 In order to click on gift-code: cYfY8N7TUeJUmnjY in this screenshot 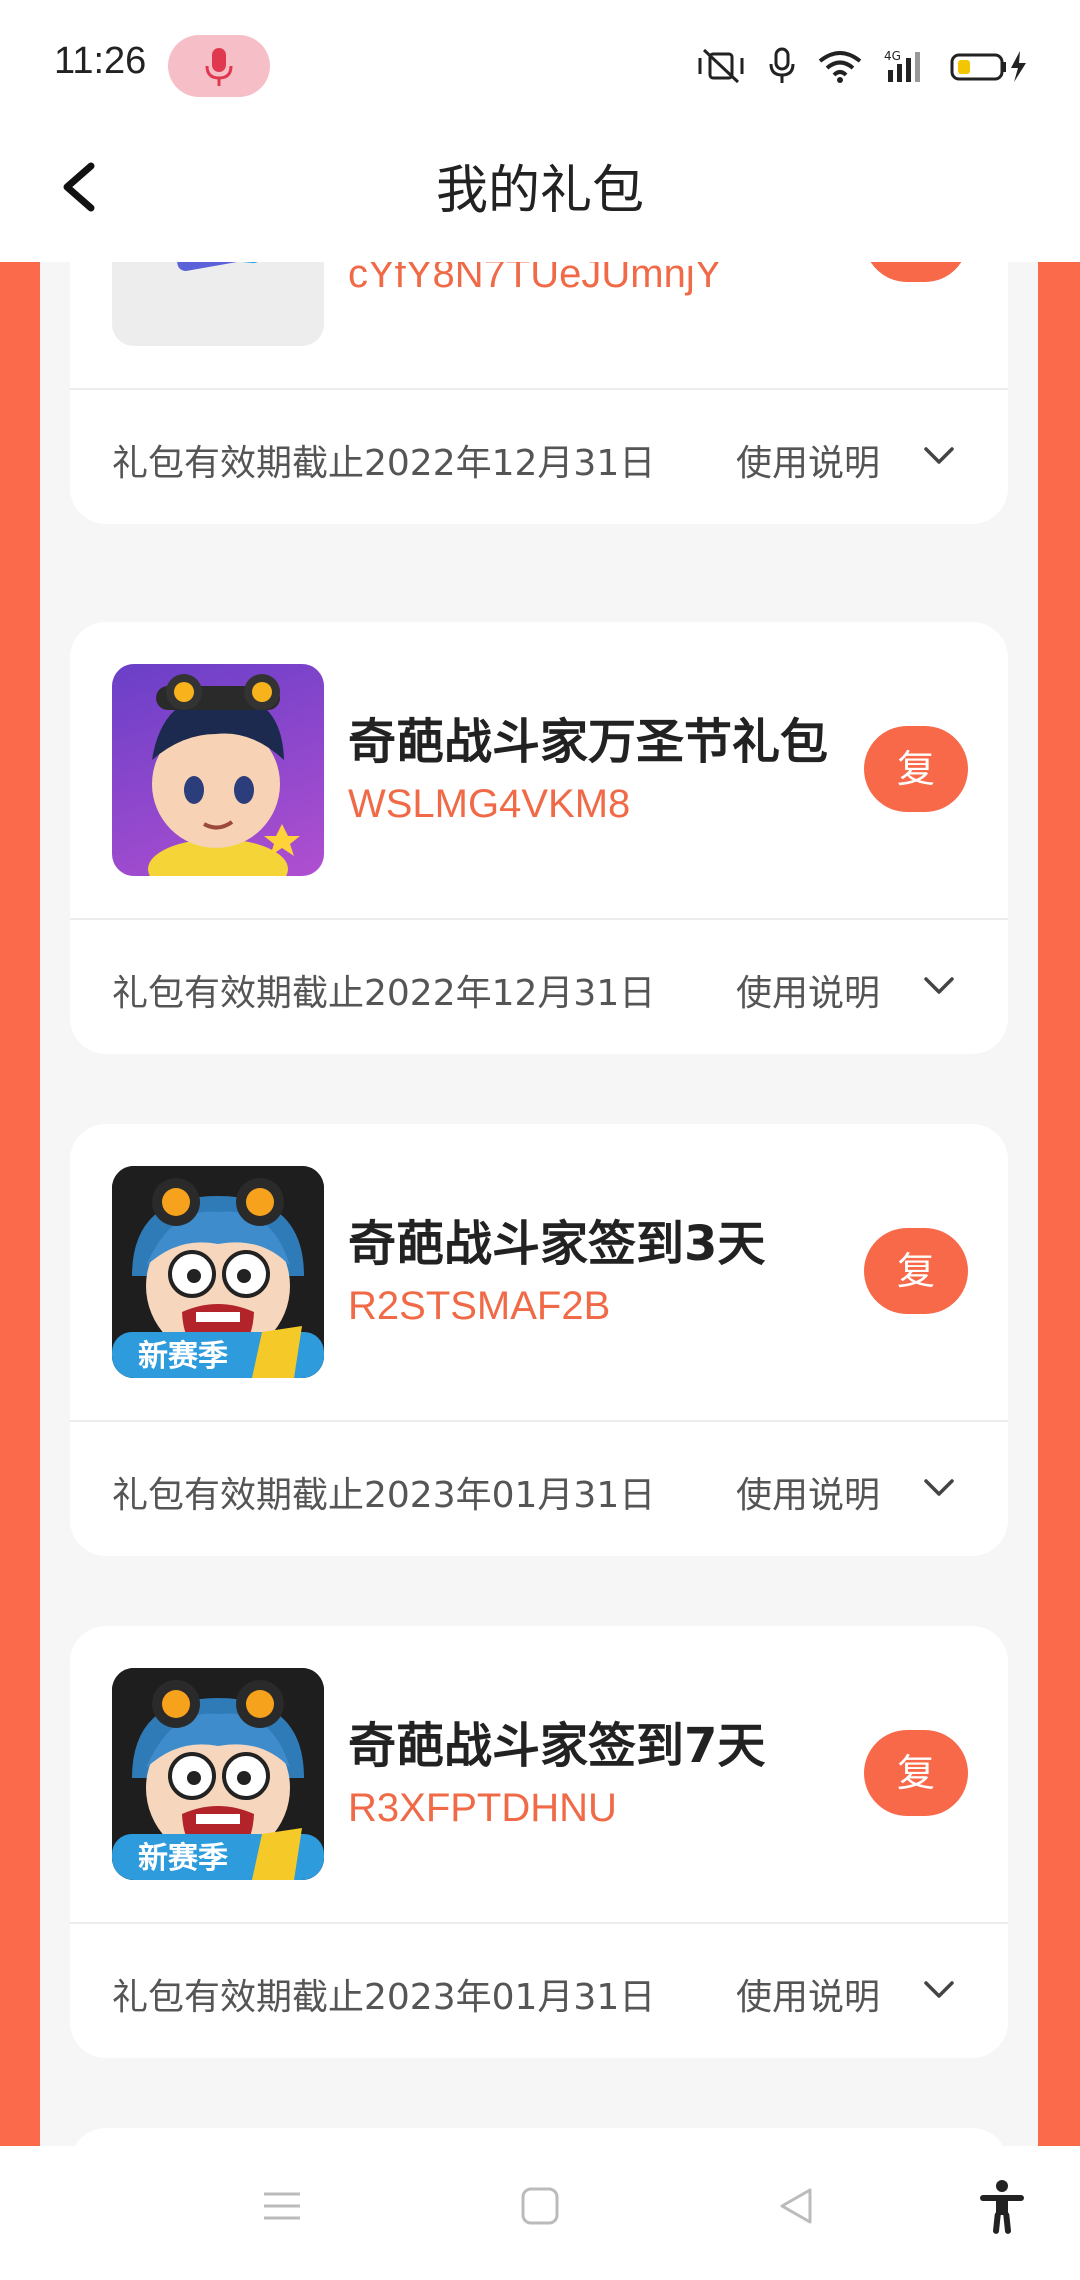, I will do `click(535, 279)`.